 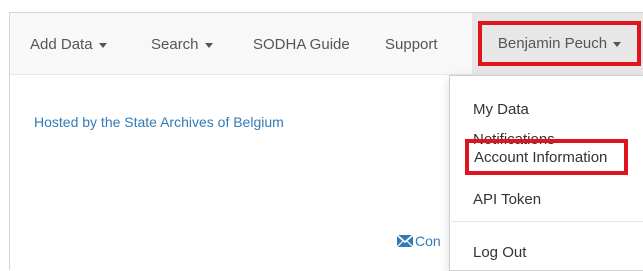 What do you see at coordinates (541, 157) in the screenshot?
I see `menu-item-account-information-label: Account Information` at bounding box center [541, 157].